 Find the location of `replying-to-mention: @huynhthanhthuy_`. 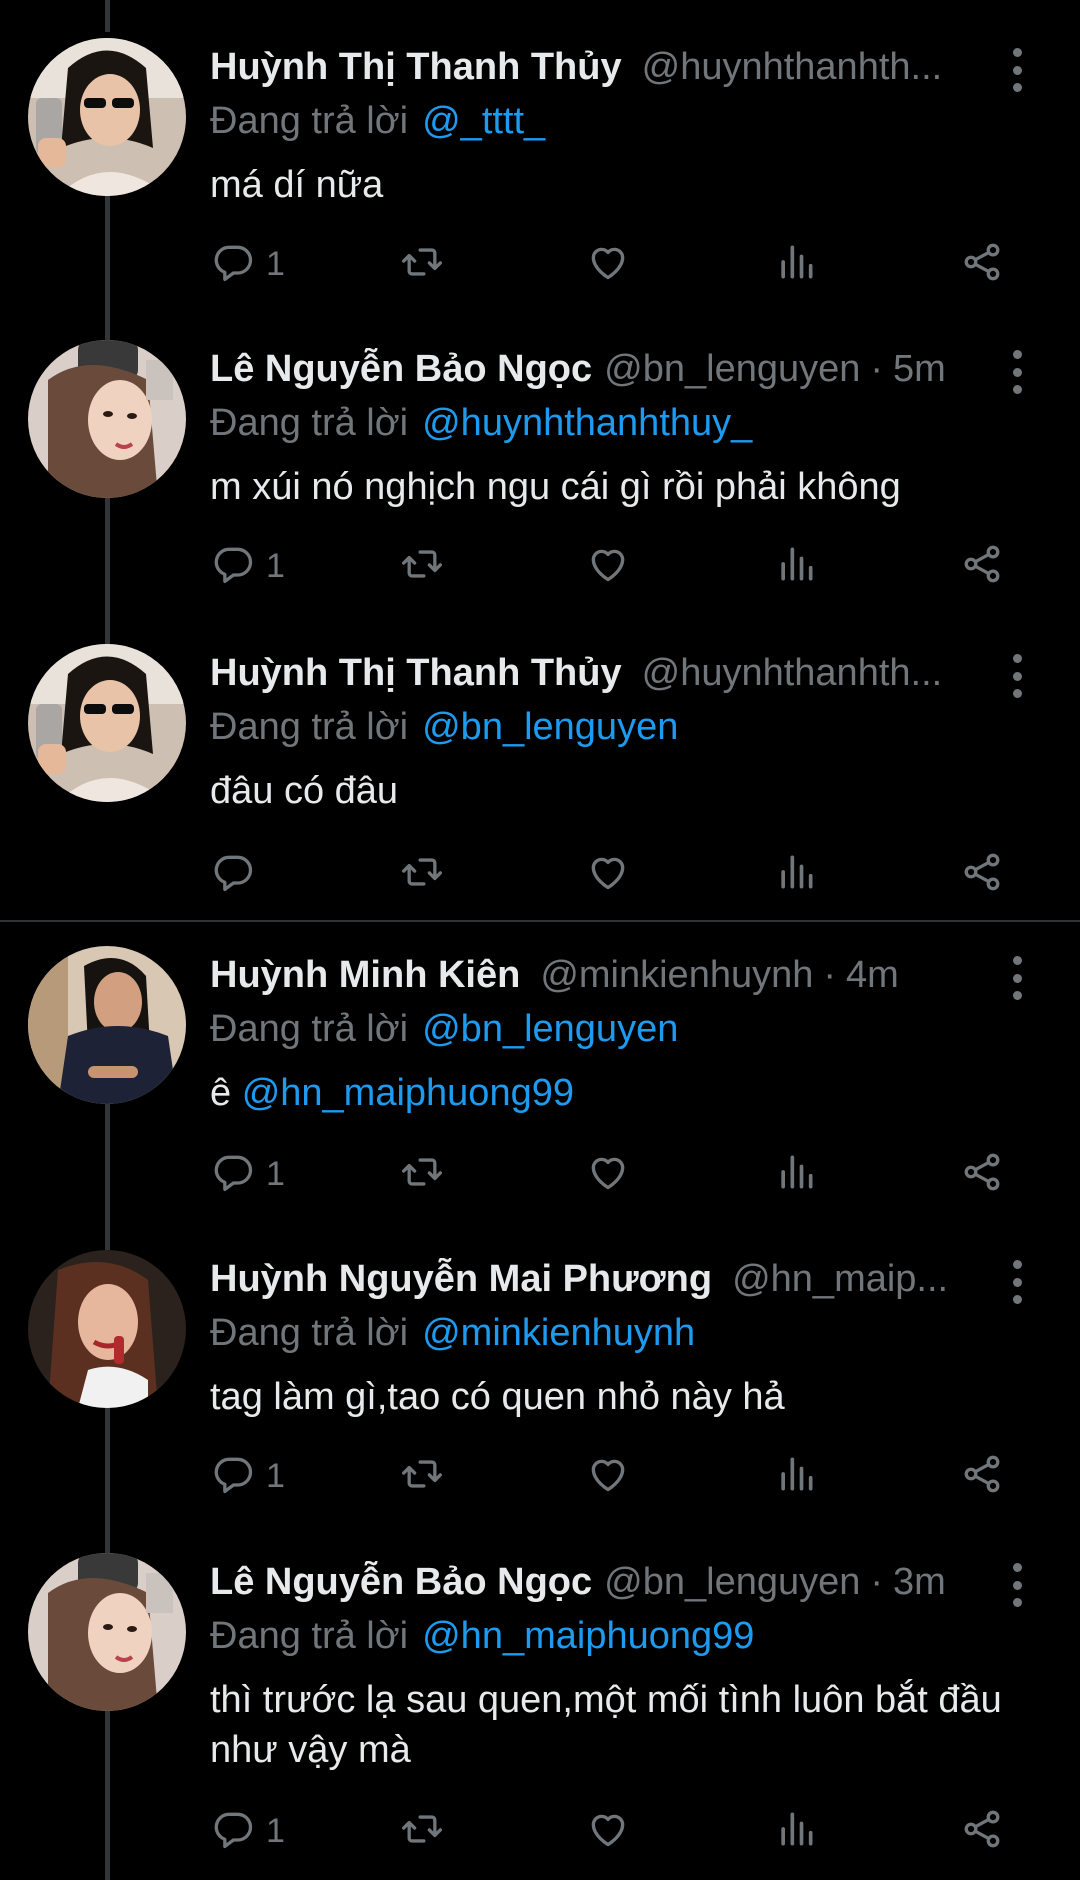

replying-to-mention: @huynhthanhthuy_ is located at coordinates (587, 423).